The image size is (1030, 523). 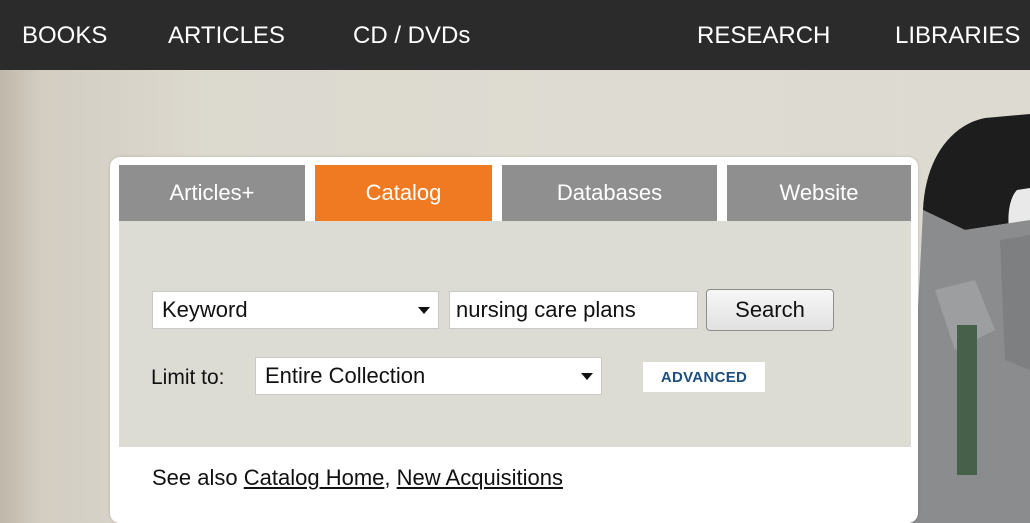 I want to click on search-type-select: Keyword, so click(x=295, y=310).